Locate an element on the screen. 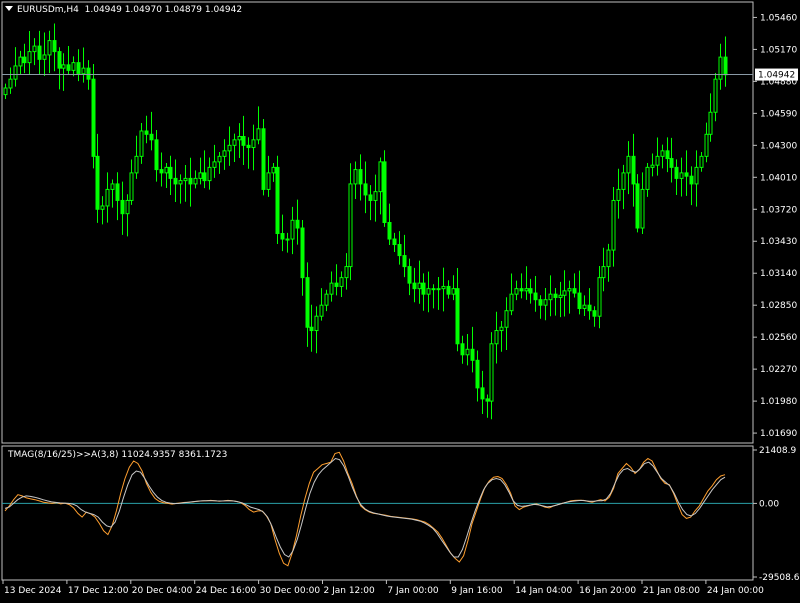 The width and height of the screenshot is (800, 603). indicator-axis-label: 0.00 is located at coordinates (769, 504).